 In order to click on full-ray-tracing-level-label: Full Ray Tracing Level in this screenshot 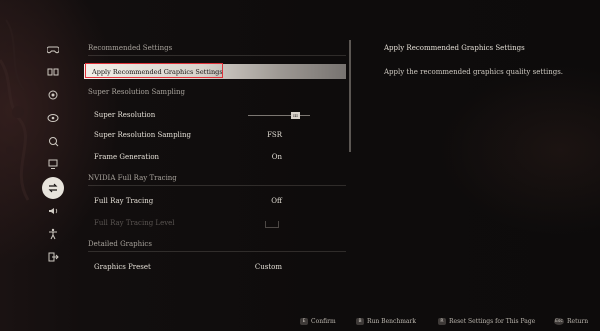, I will do `click(134, 223)`.